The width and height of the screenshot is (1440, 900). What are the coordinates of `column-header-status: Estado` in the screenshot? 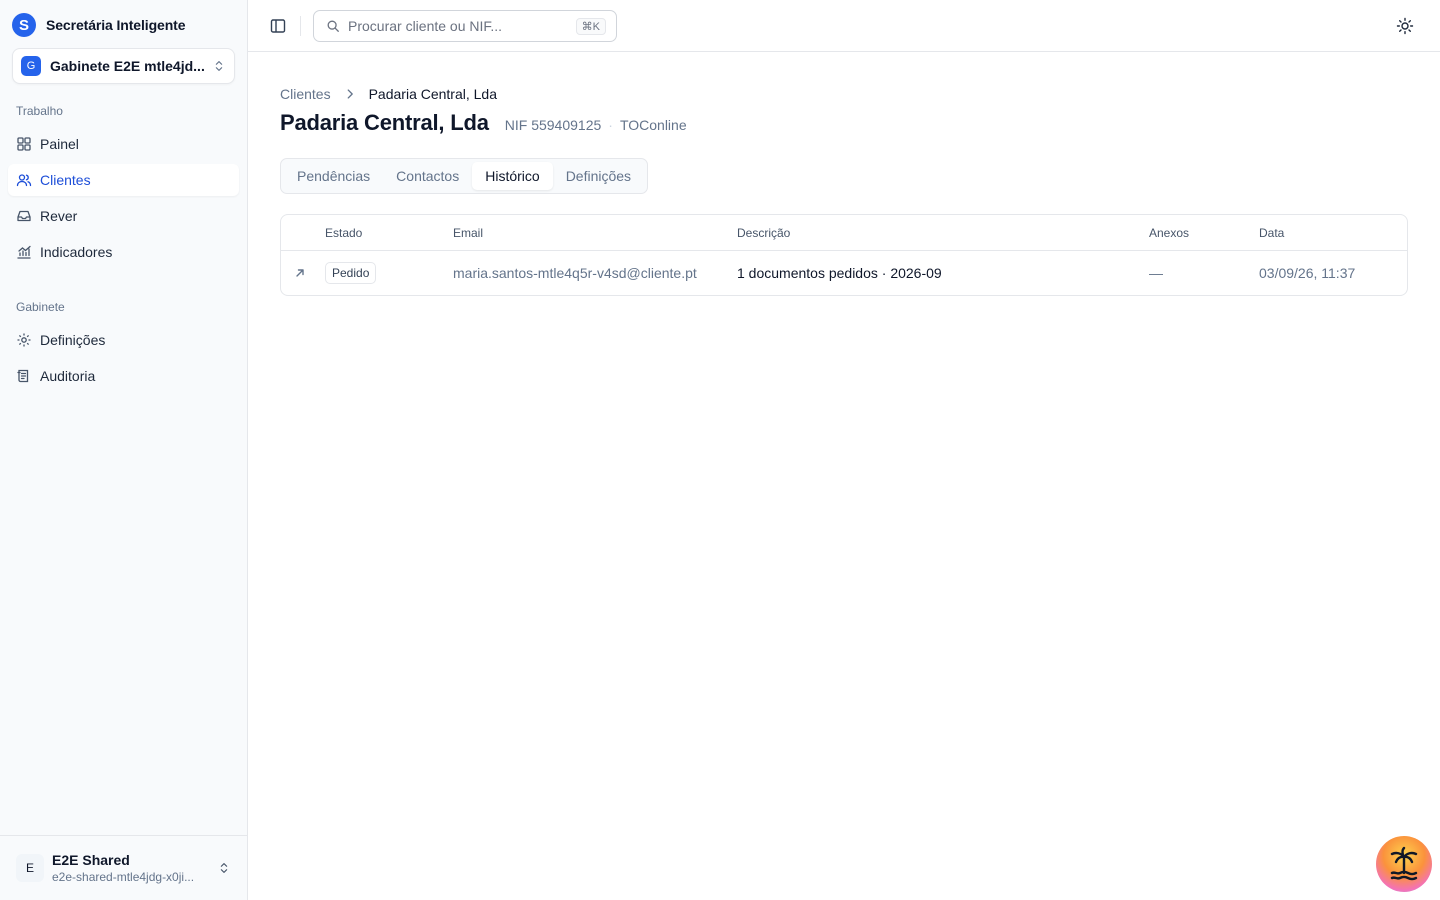 It's located at (344, 233).